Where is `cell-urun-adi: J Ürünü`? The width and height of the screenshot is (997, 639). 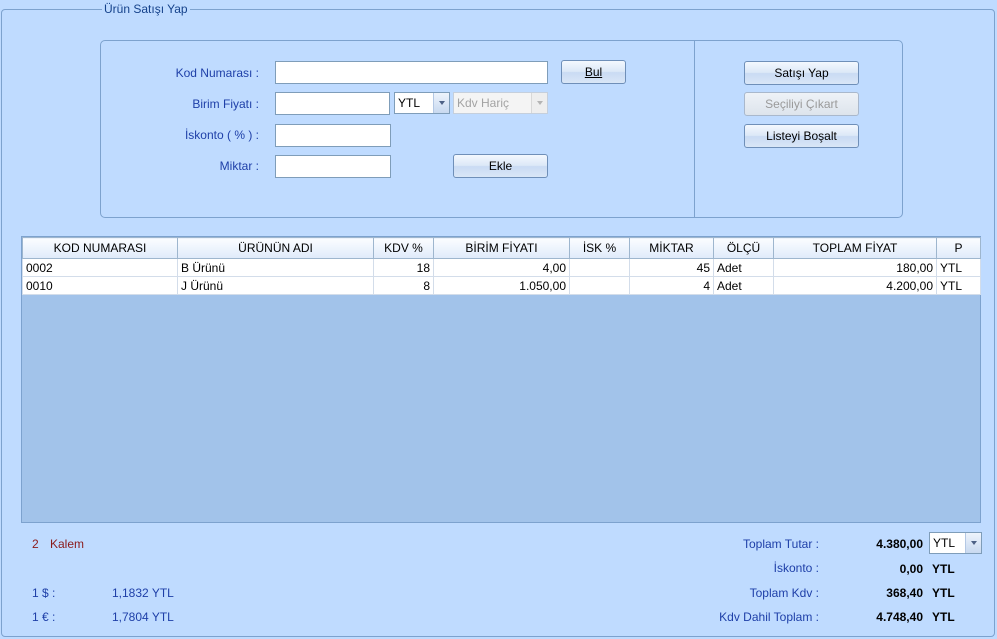 cell-urun-adi: J Ürünü is located at coordinates (275, 285).